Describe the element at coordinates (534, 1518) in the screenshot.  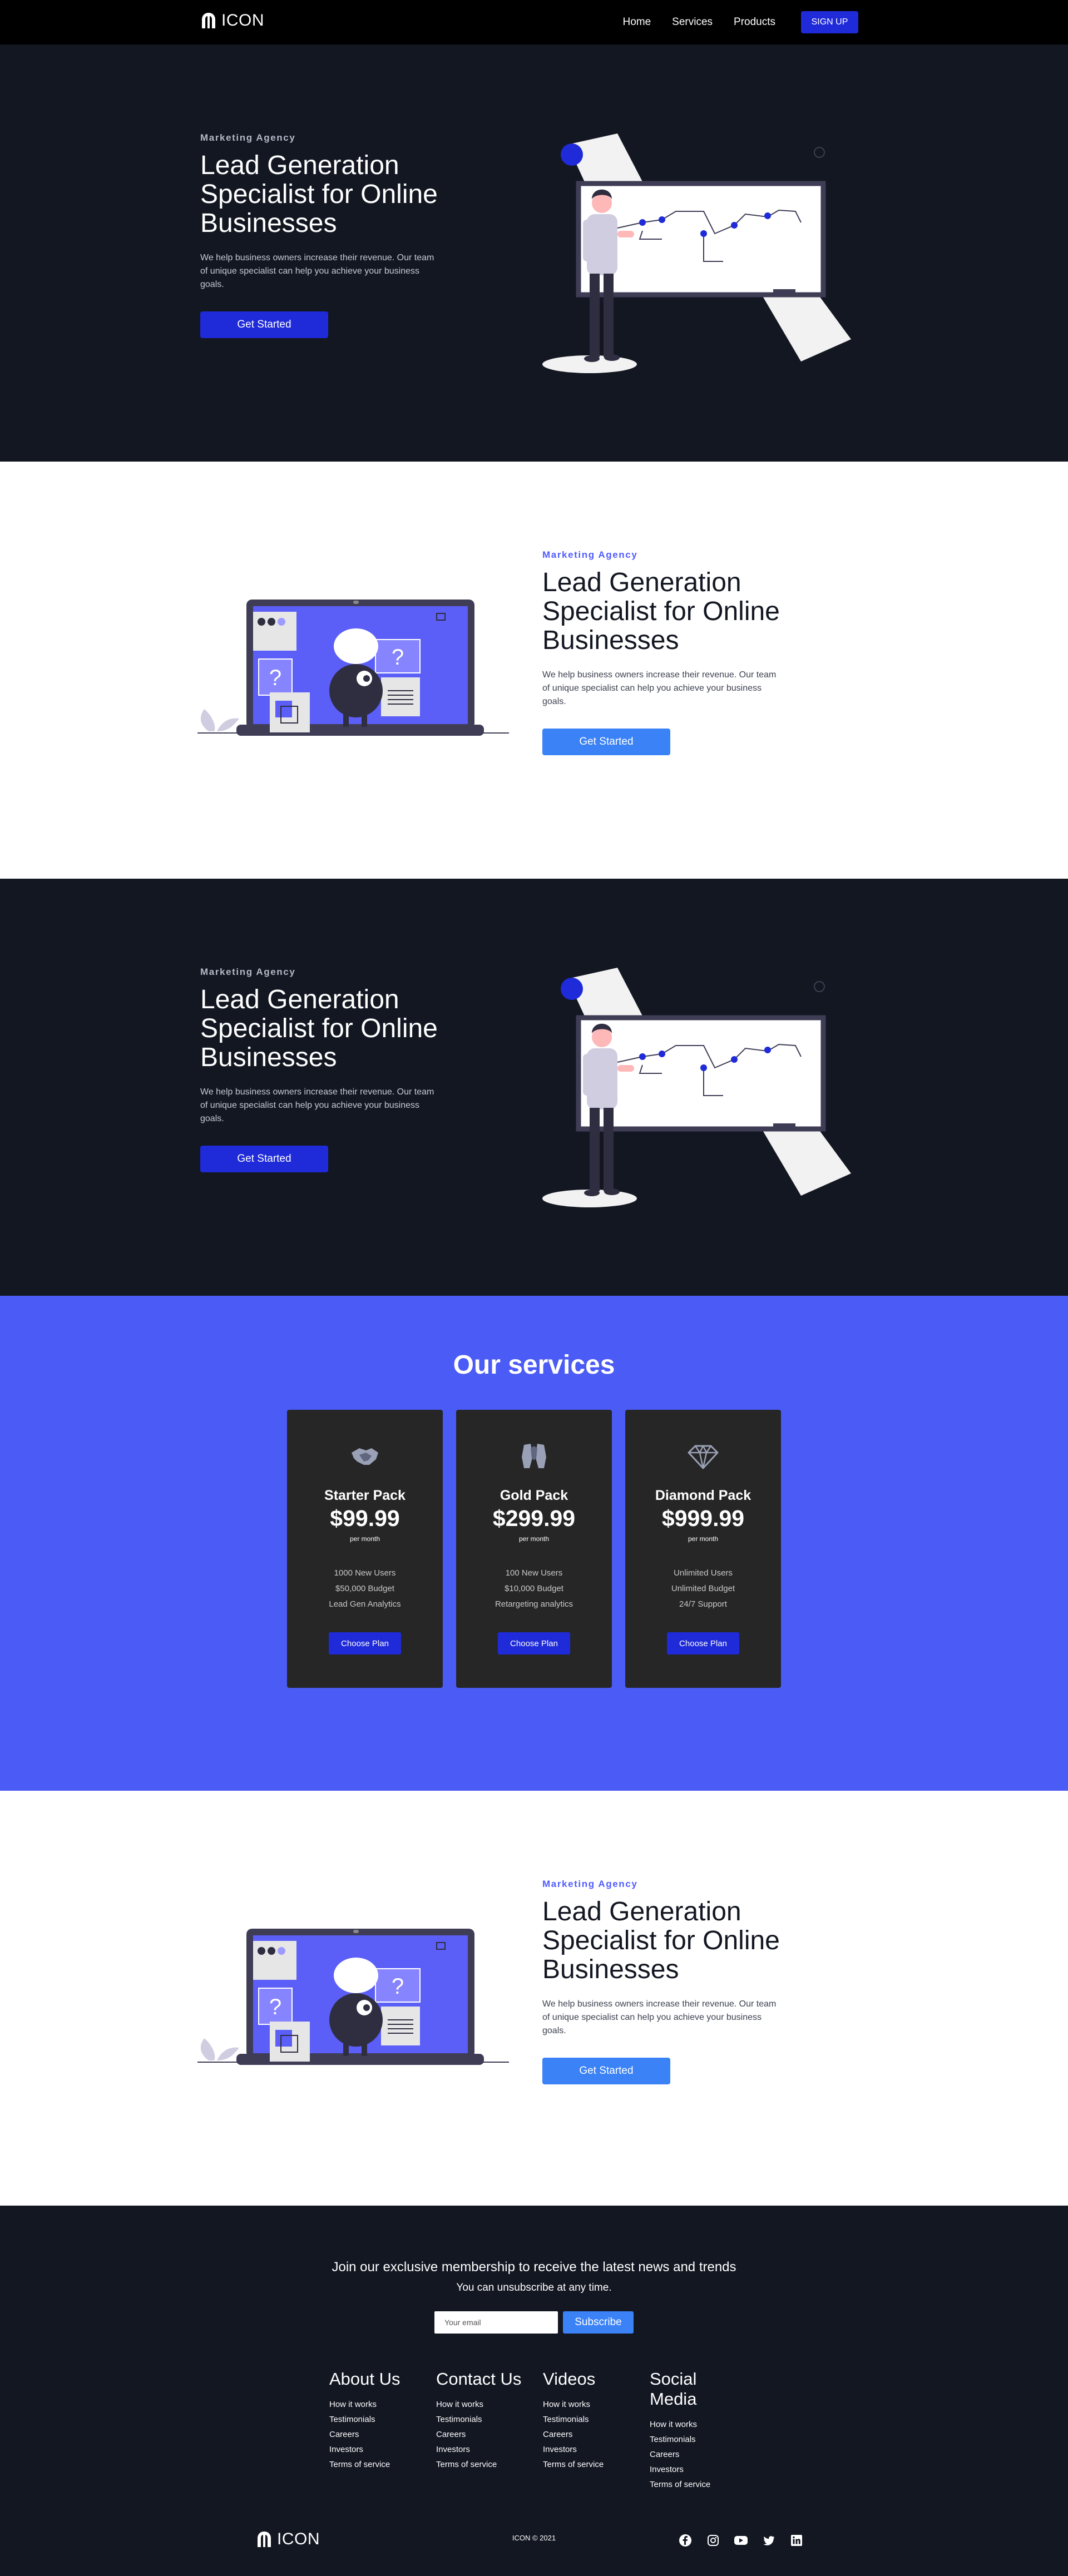
I see `plan-price: $299.99` at that location.